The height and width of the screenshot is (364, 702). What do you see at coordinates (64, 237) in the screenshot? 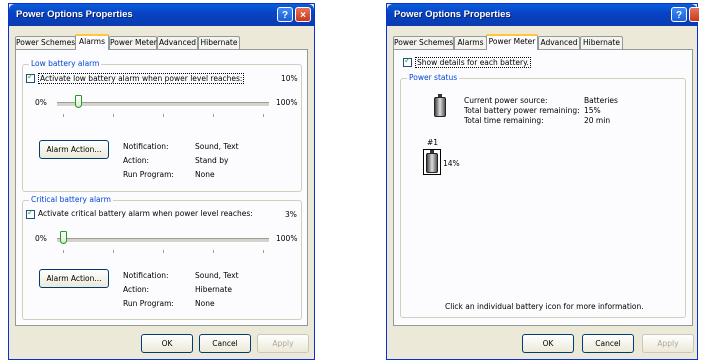
I see `critical-battery-slider-thumb` at bounding box center [64, 237].